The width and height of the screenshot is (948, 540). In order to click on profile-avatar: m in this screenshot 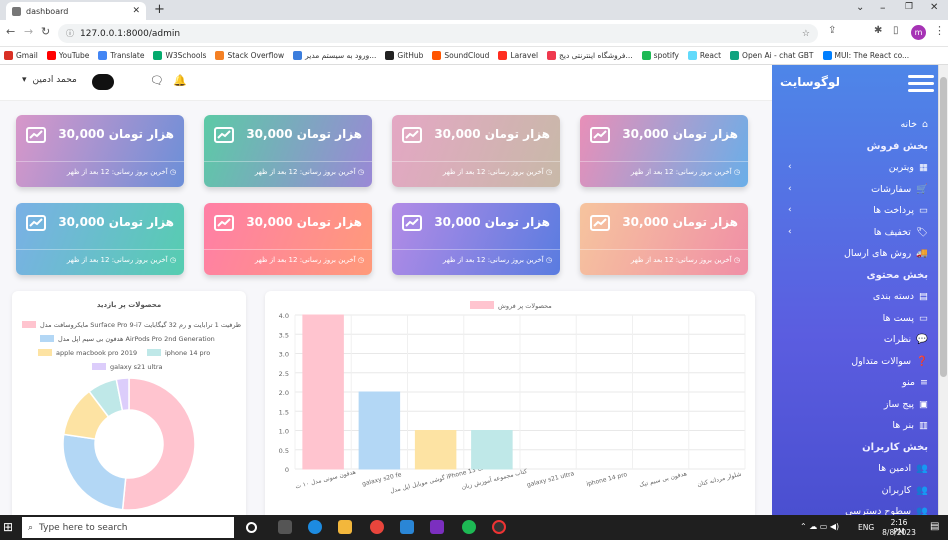, I will do `click(918, 32)`.